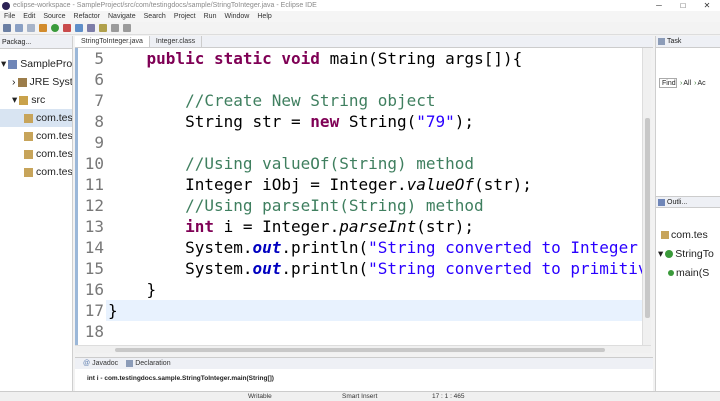  Describe the element at coordinates (127, 28) in the screenshot. I see `forward-icon` at that location.